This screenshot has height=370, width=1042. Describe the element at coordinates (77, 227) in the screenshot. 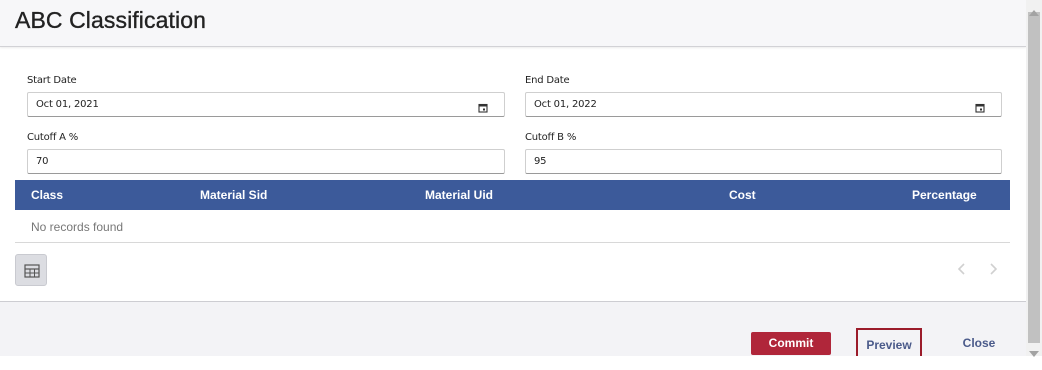

I see `empty-message: No records found` at that location.